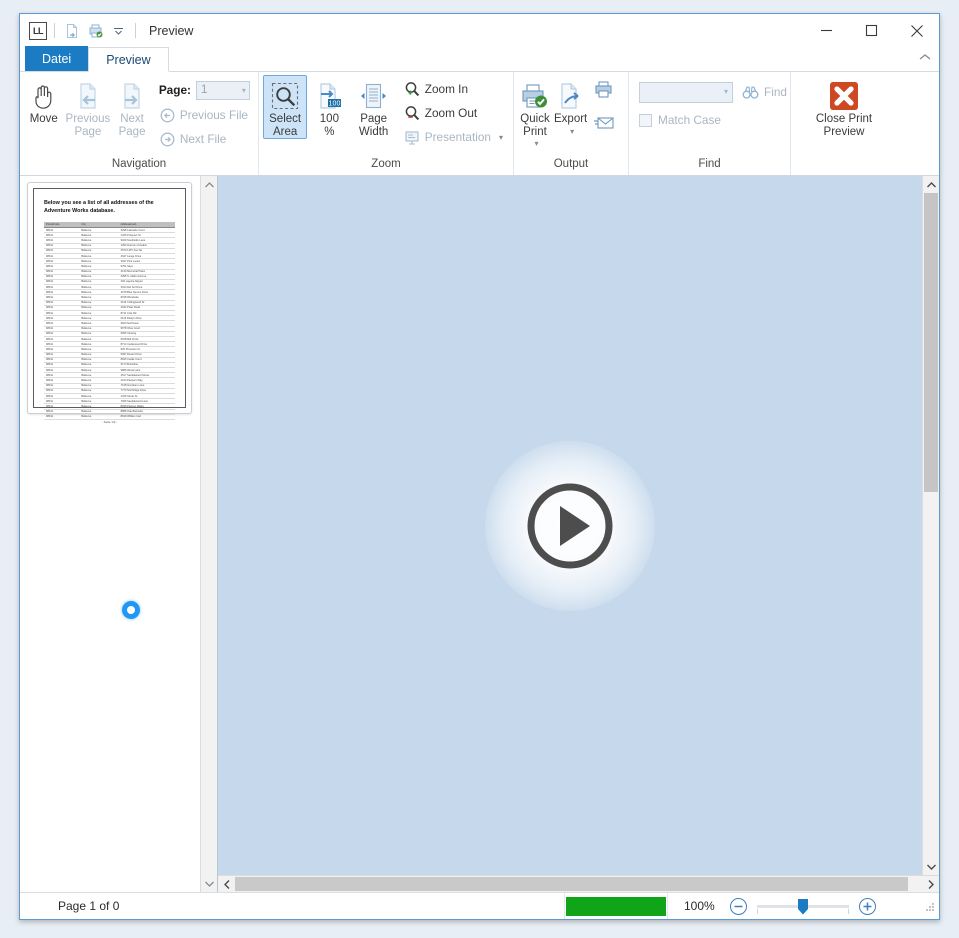  I want to click on preview-horizontal-scrollbar, so click(578, 883).